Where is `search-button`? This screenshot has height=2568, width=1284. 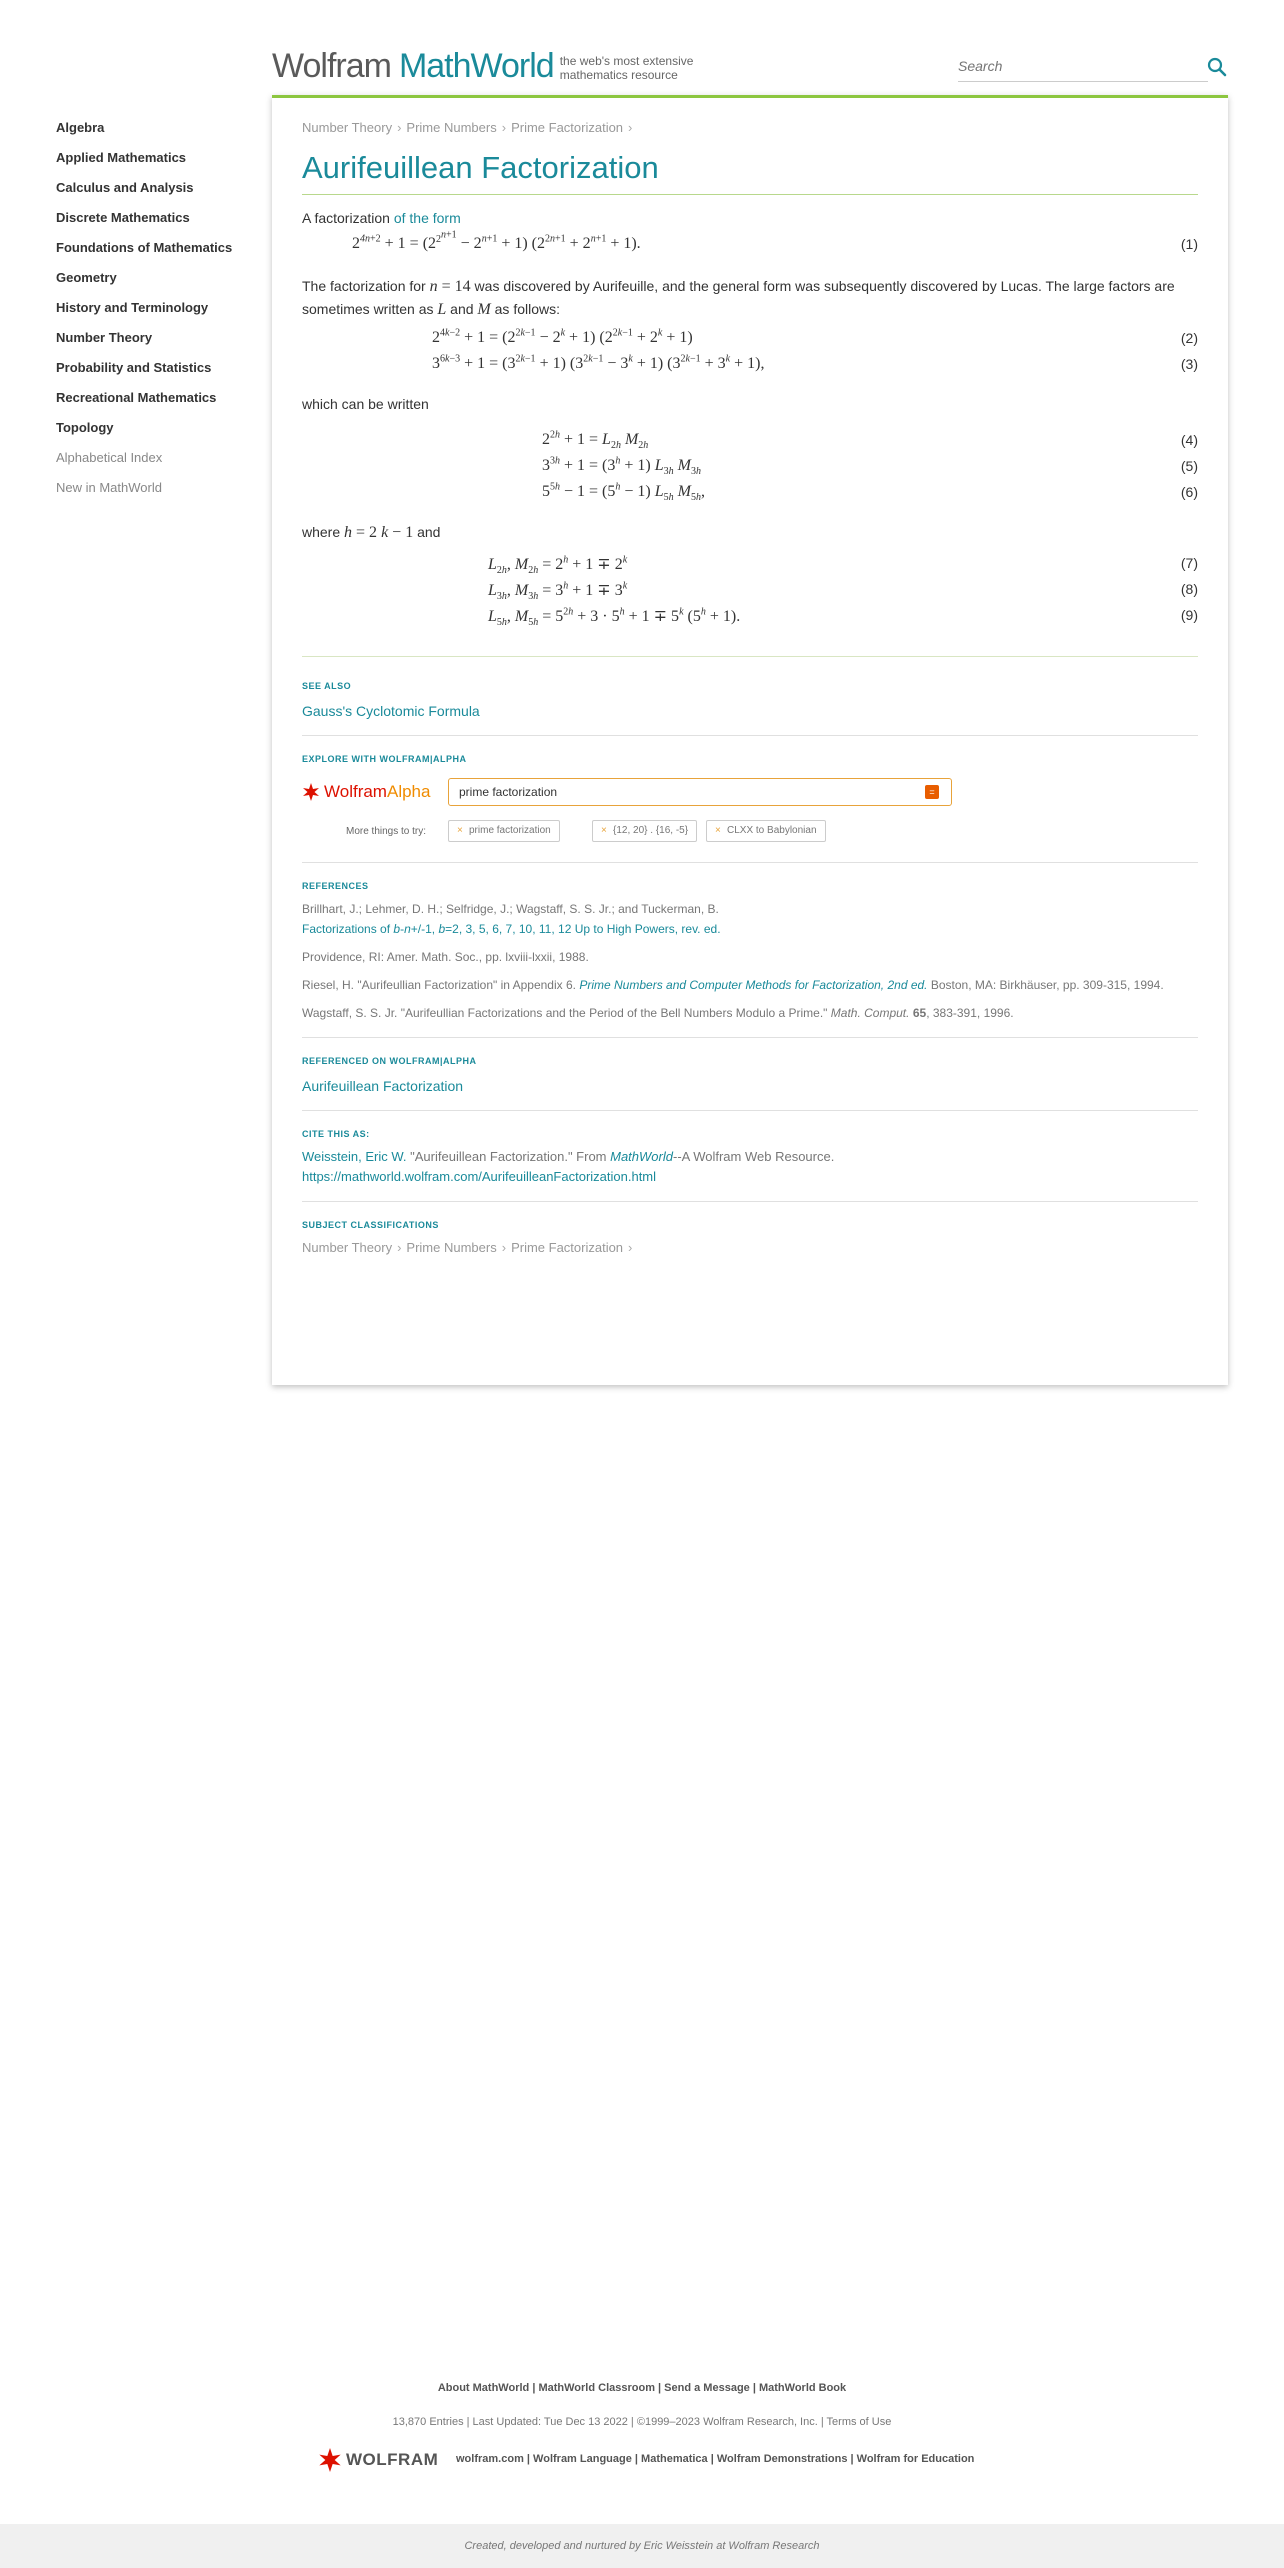 search-button is located at coordinates (1217, 67).